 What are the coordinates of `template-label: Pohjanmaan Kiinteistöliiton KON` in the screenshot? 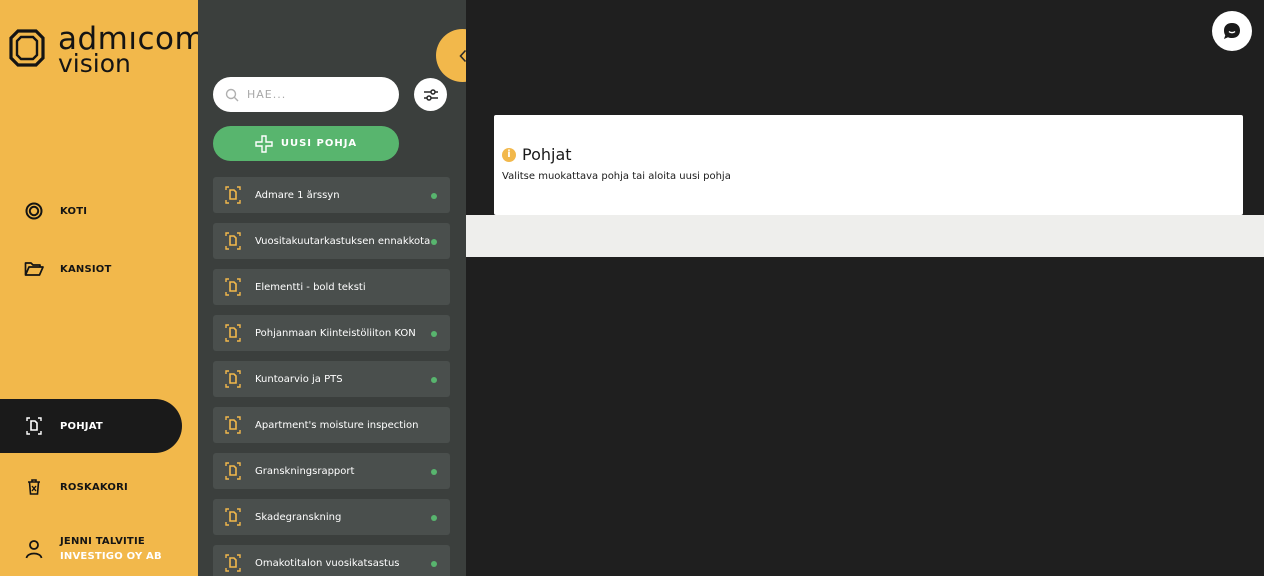 It's located at (335, 333).